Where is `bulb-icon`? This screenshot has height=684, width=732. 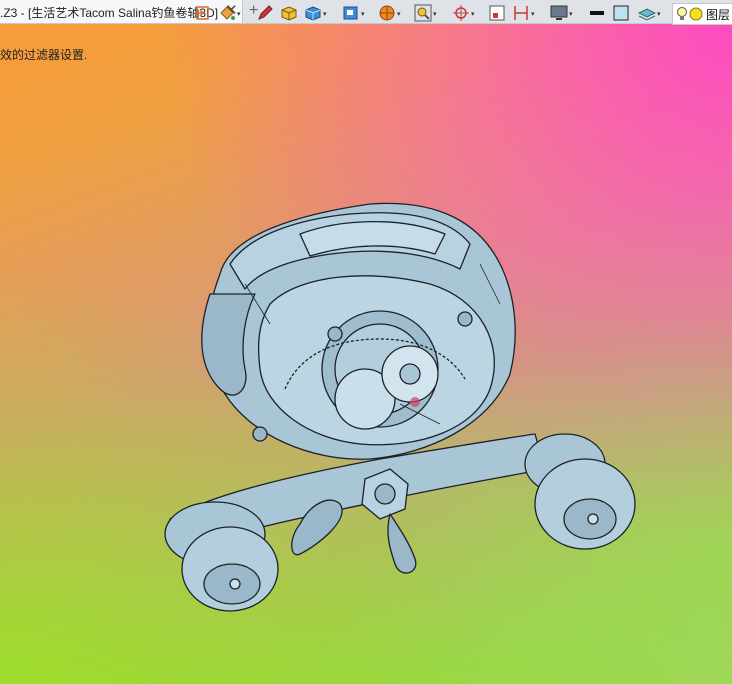 bulb-icon is located at coordinates (690, 14).